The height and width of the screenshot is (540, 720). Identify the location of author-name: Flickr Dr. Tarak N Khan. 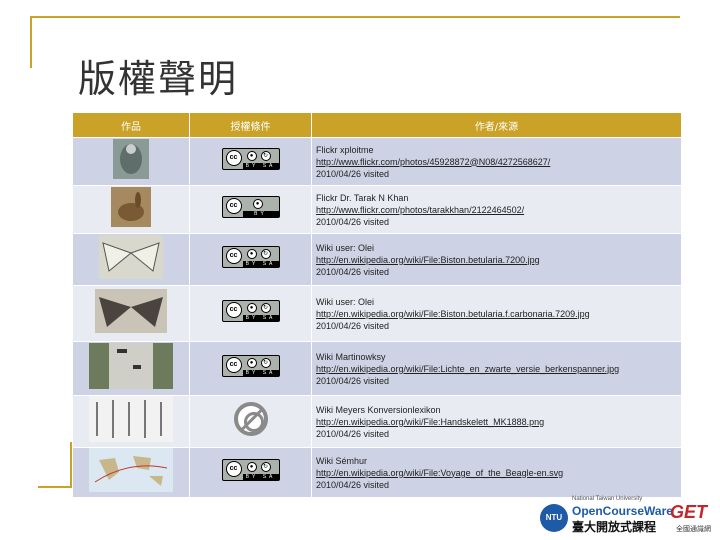
(362, 197).